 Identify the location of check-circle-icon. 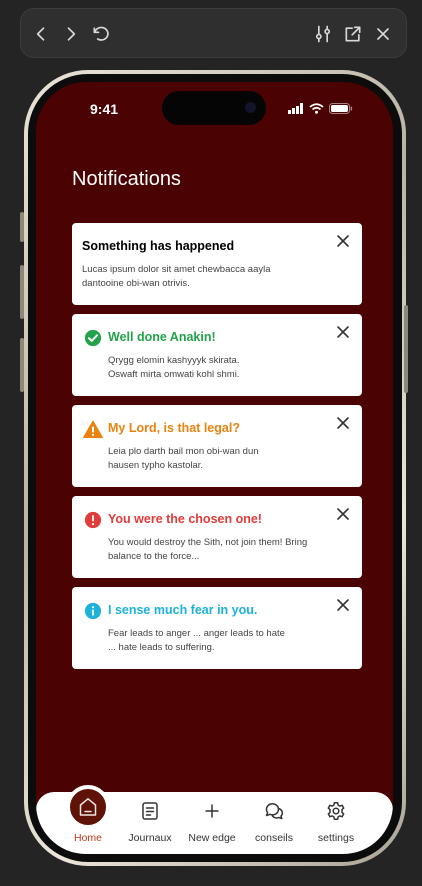
(93, 338).